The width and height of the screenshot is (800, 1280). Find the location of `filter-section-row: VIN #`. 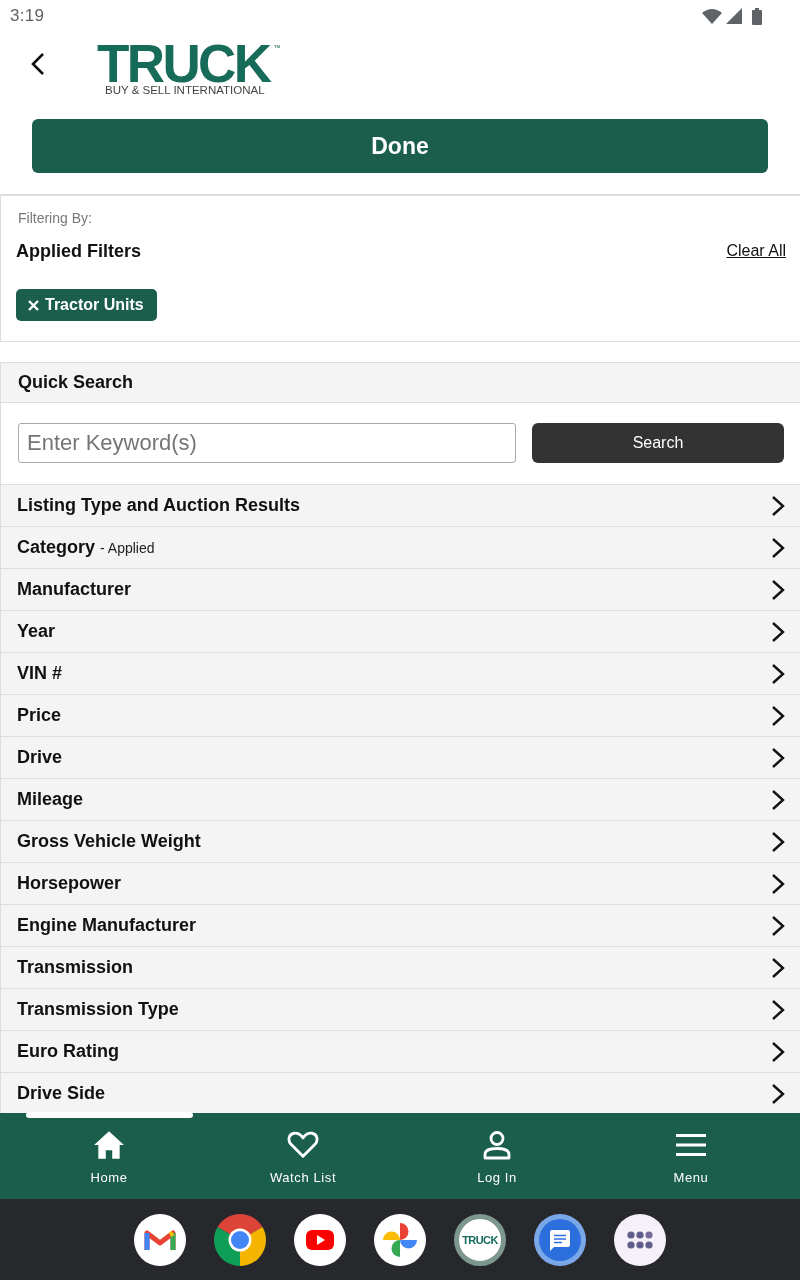

filter-section-row: VIN # is located at coordinates (400, 673).